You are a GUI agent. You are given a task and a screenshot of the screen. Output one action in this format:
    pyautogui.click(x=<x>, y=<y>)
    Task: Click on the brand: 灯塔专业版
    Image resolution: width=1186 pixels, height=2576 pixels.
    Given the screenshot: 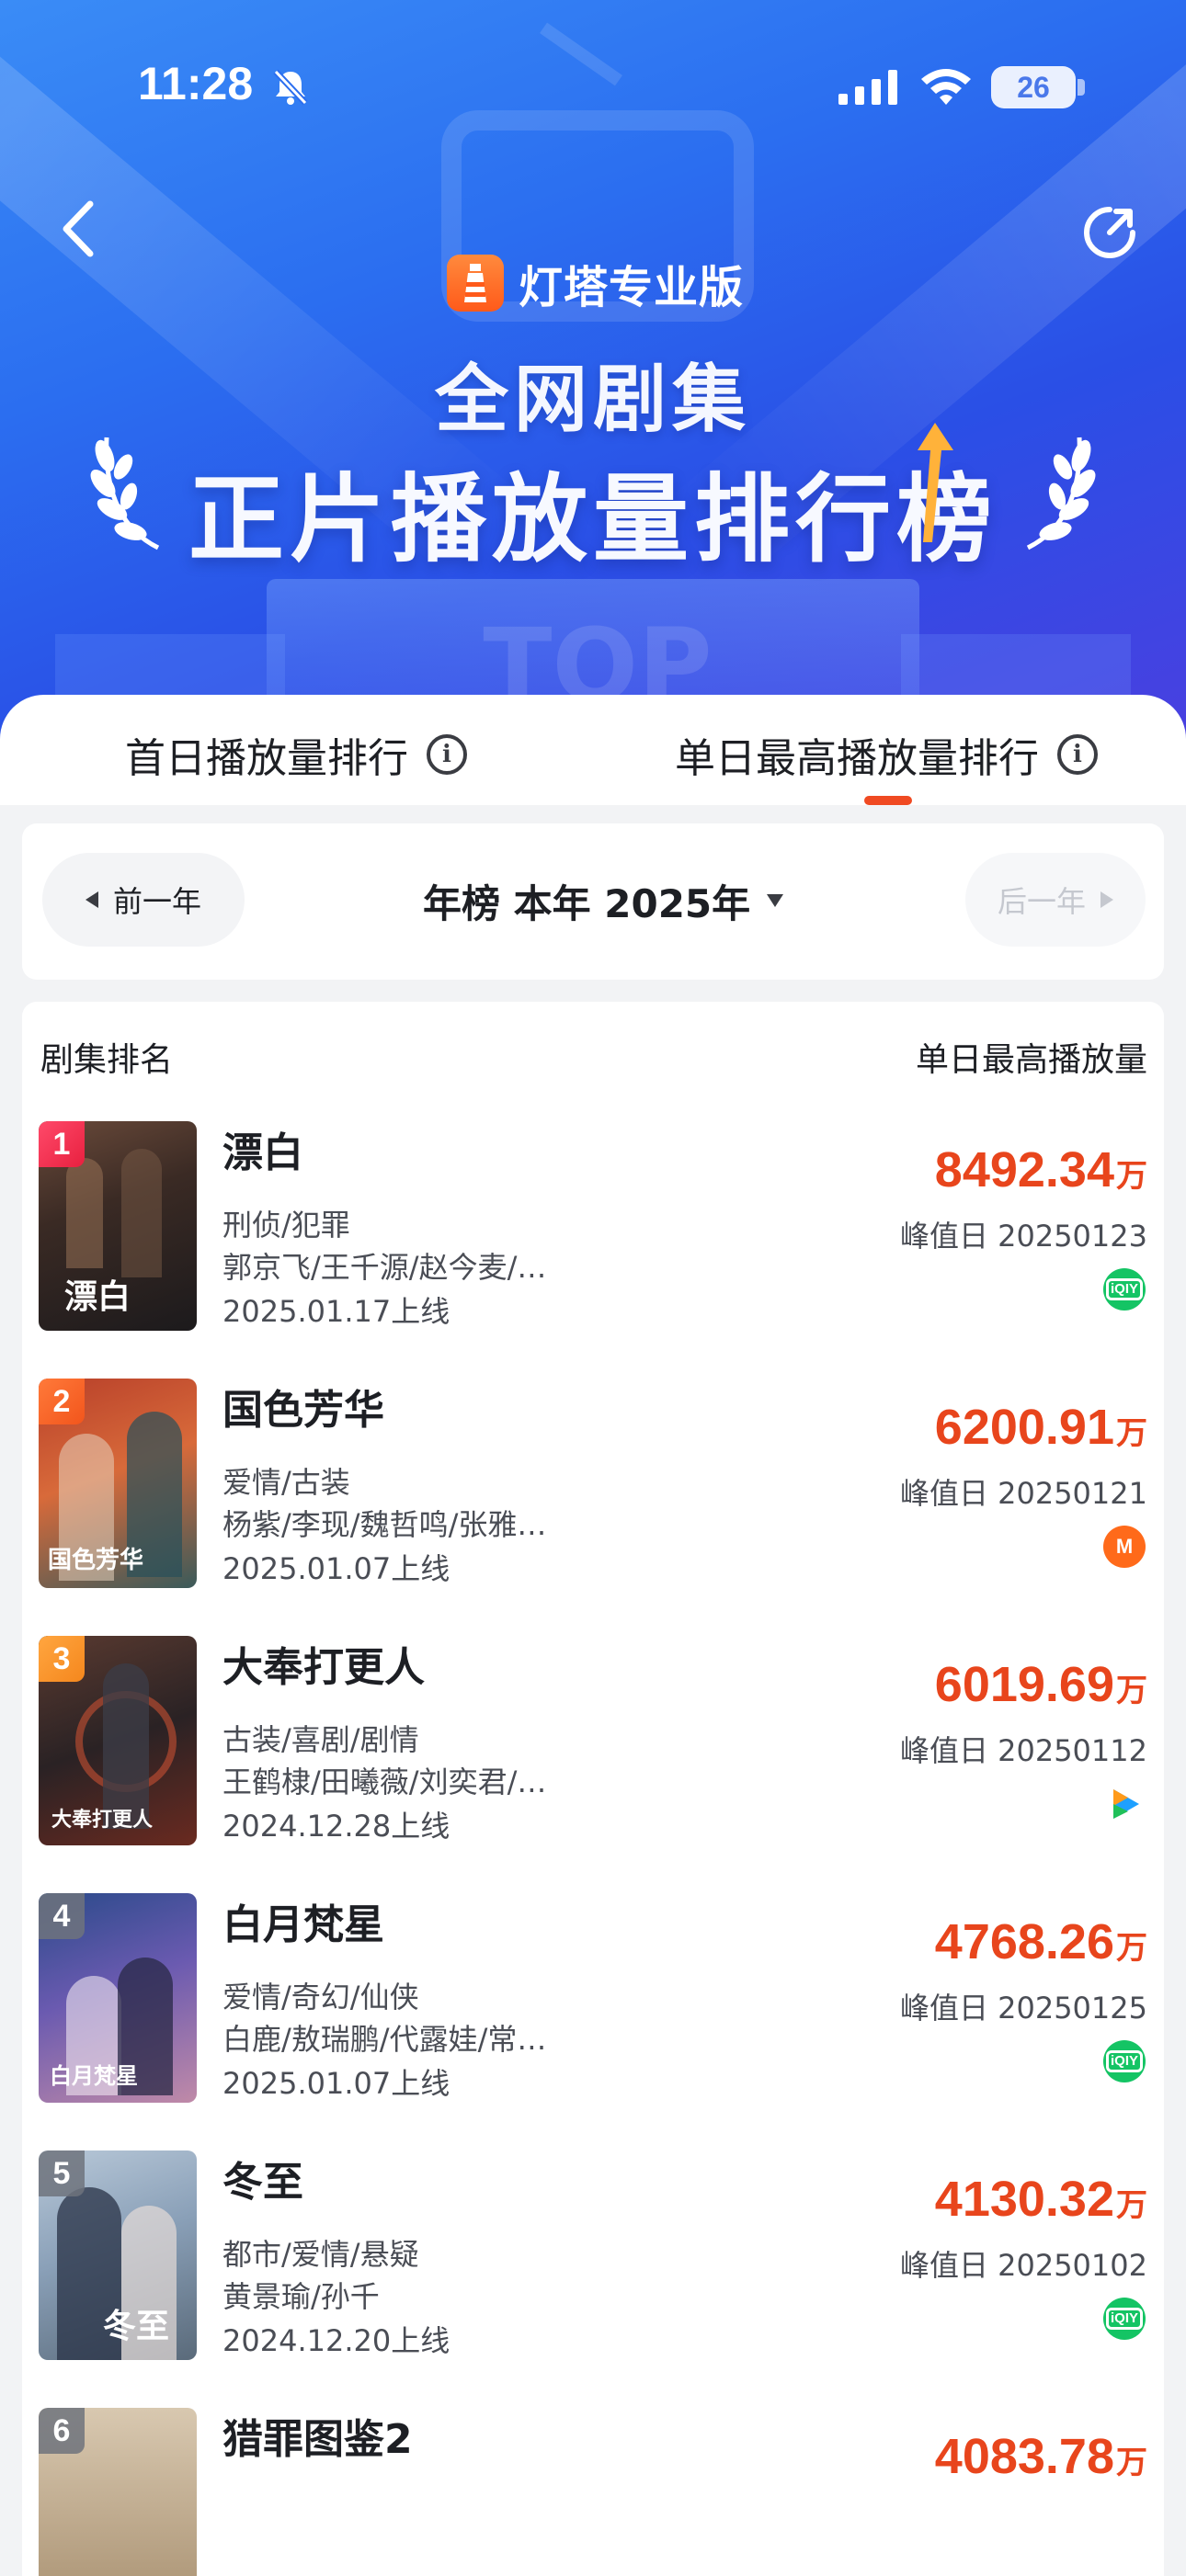 What is the action you would take?
    pyautogui.click(x=596, y=283)
    